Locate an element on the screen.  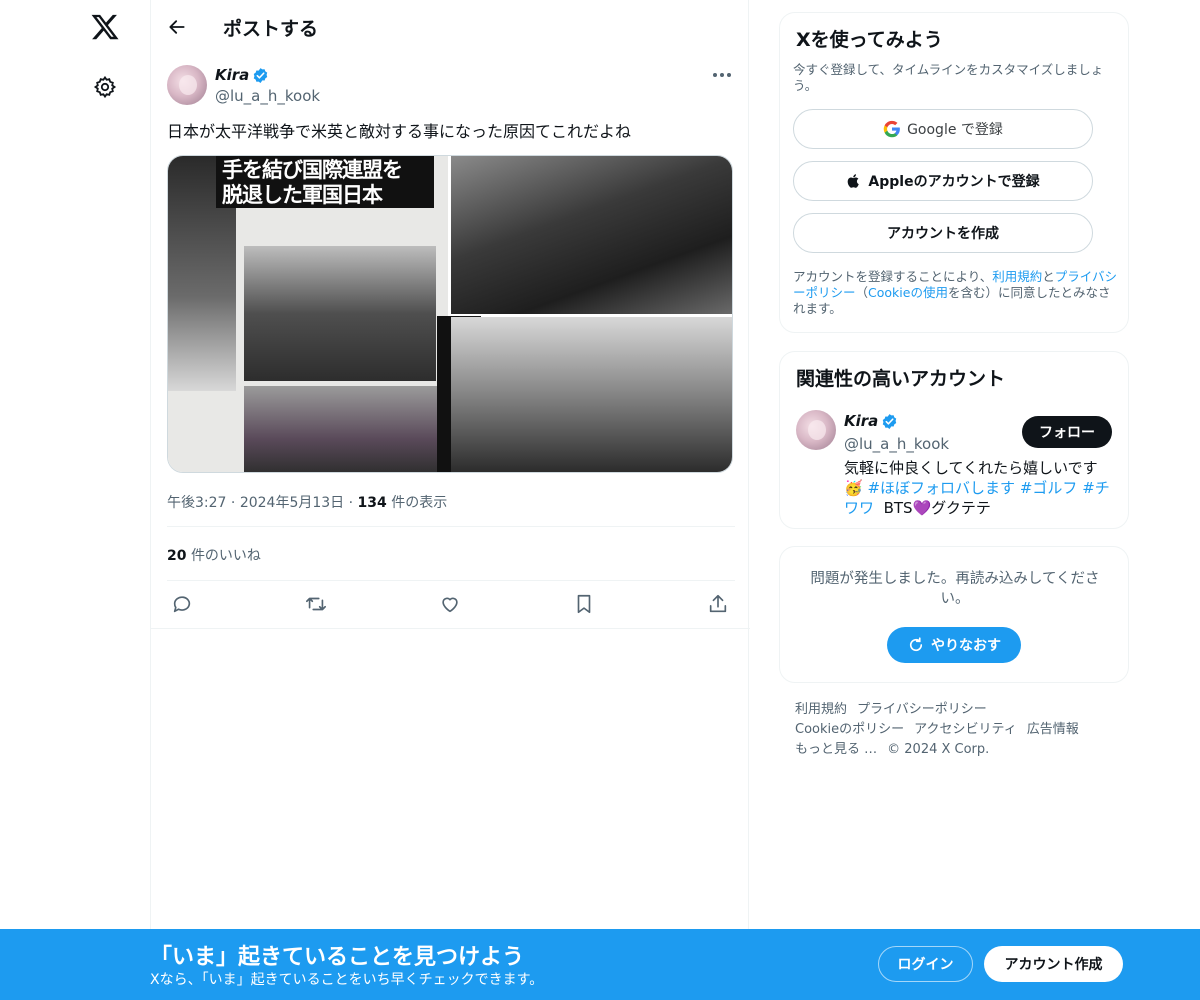
retry-button: やりなおす is located at coordinates (954, 645).